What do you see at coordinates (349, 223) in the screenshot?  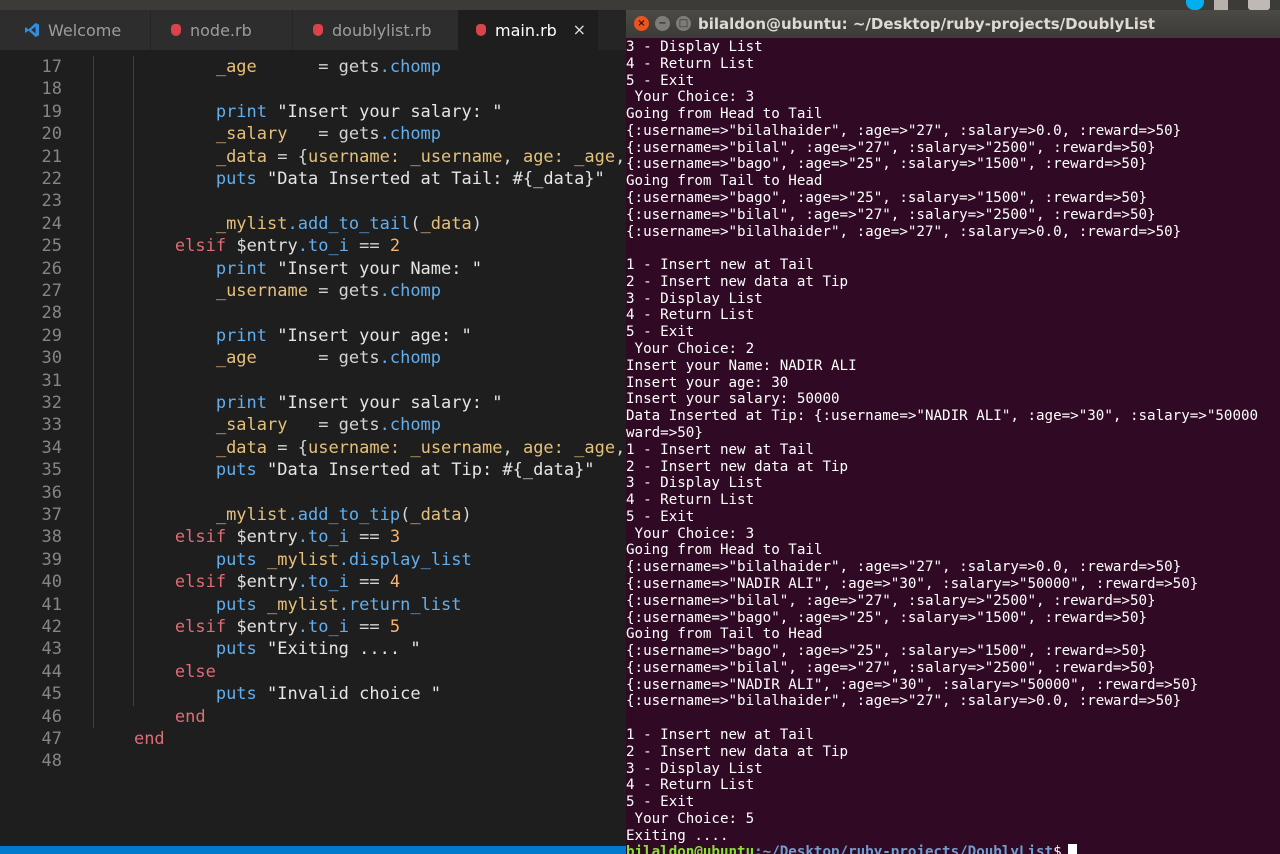 I see `code-token: .add_to_tail` at bounding box center [349, 223].